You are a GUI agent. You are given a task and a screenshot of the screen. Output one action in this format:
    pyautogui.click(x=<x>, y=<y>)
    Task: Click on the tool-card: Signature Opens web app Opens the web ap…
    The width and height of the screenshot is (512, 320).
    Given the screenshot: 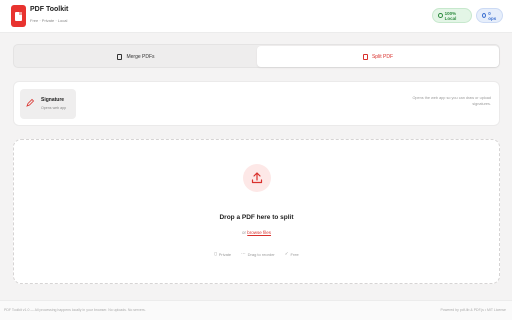 What is the action you would take?
    pyautogui.click(x=256, y=103)
    